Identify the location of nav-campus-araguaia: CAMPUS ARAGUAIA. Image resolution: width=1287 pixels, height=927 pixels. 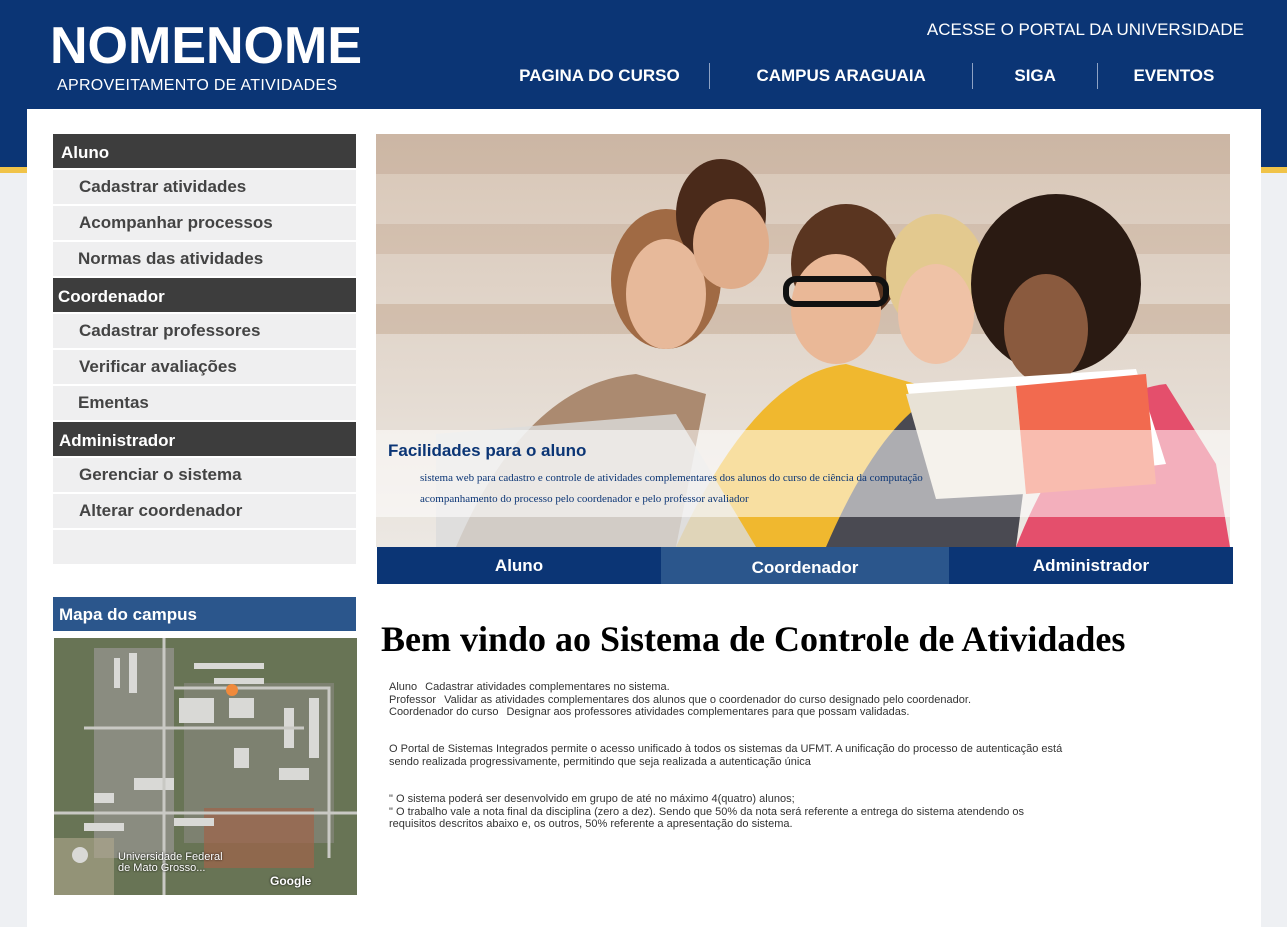
(841, 76).